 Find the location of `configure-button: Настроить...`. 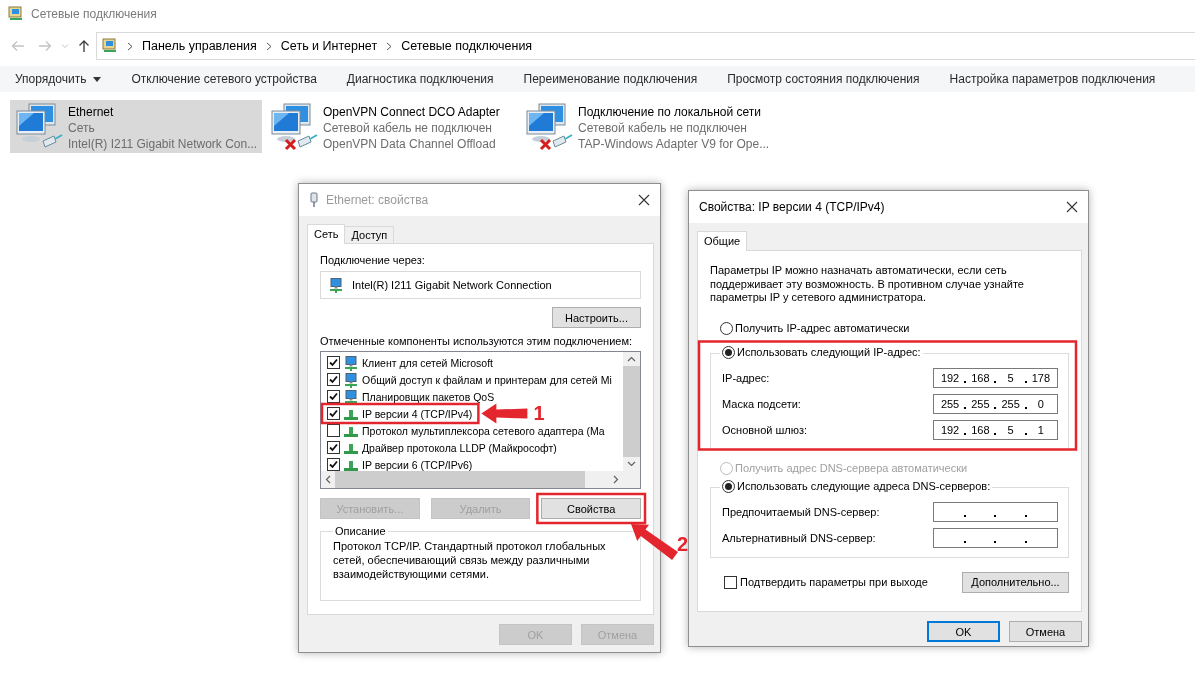

configure-button: Настроить... is located at coordinates (596, 317).